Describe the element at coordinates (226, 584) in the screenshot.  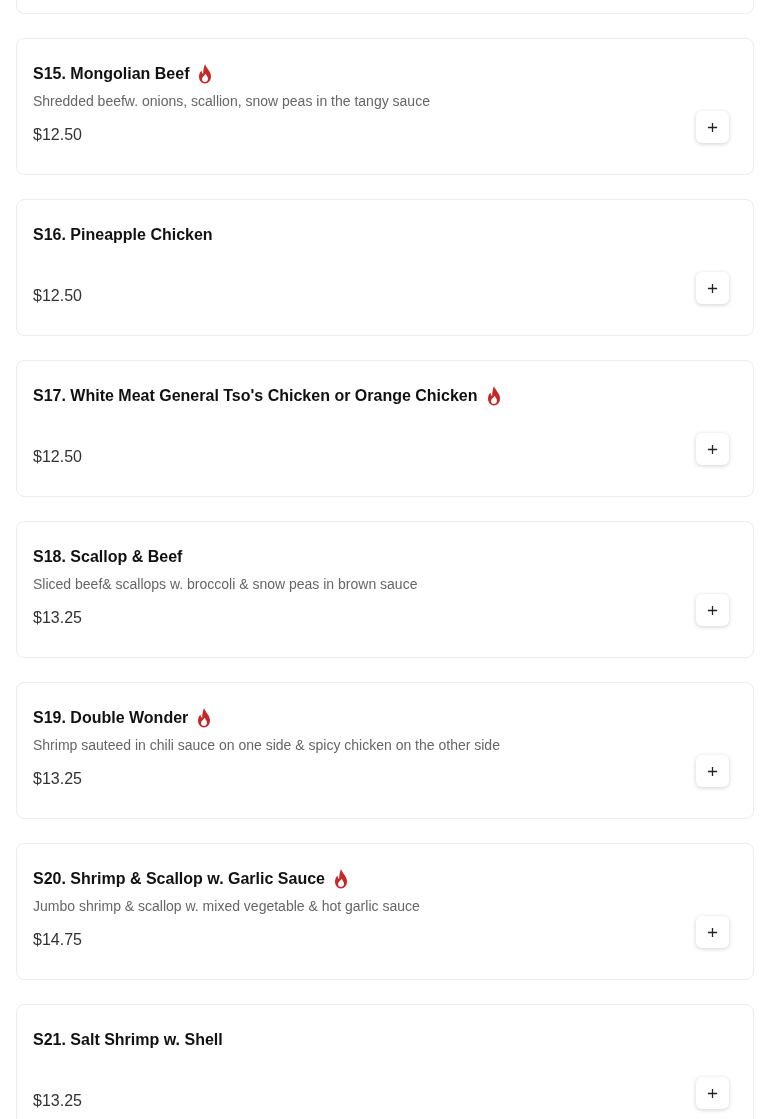
I see `item-description: Sliced beef& scallops w. broccoli & snow peas in brown sauce` at that location.